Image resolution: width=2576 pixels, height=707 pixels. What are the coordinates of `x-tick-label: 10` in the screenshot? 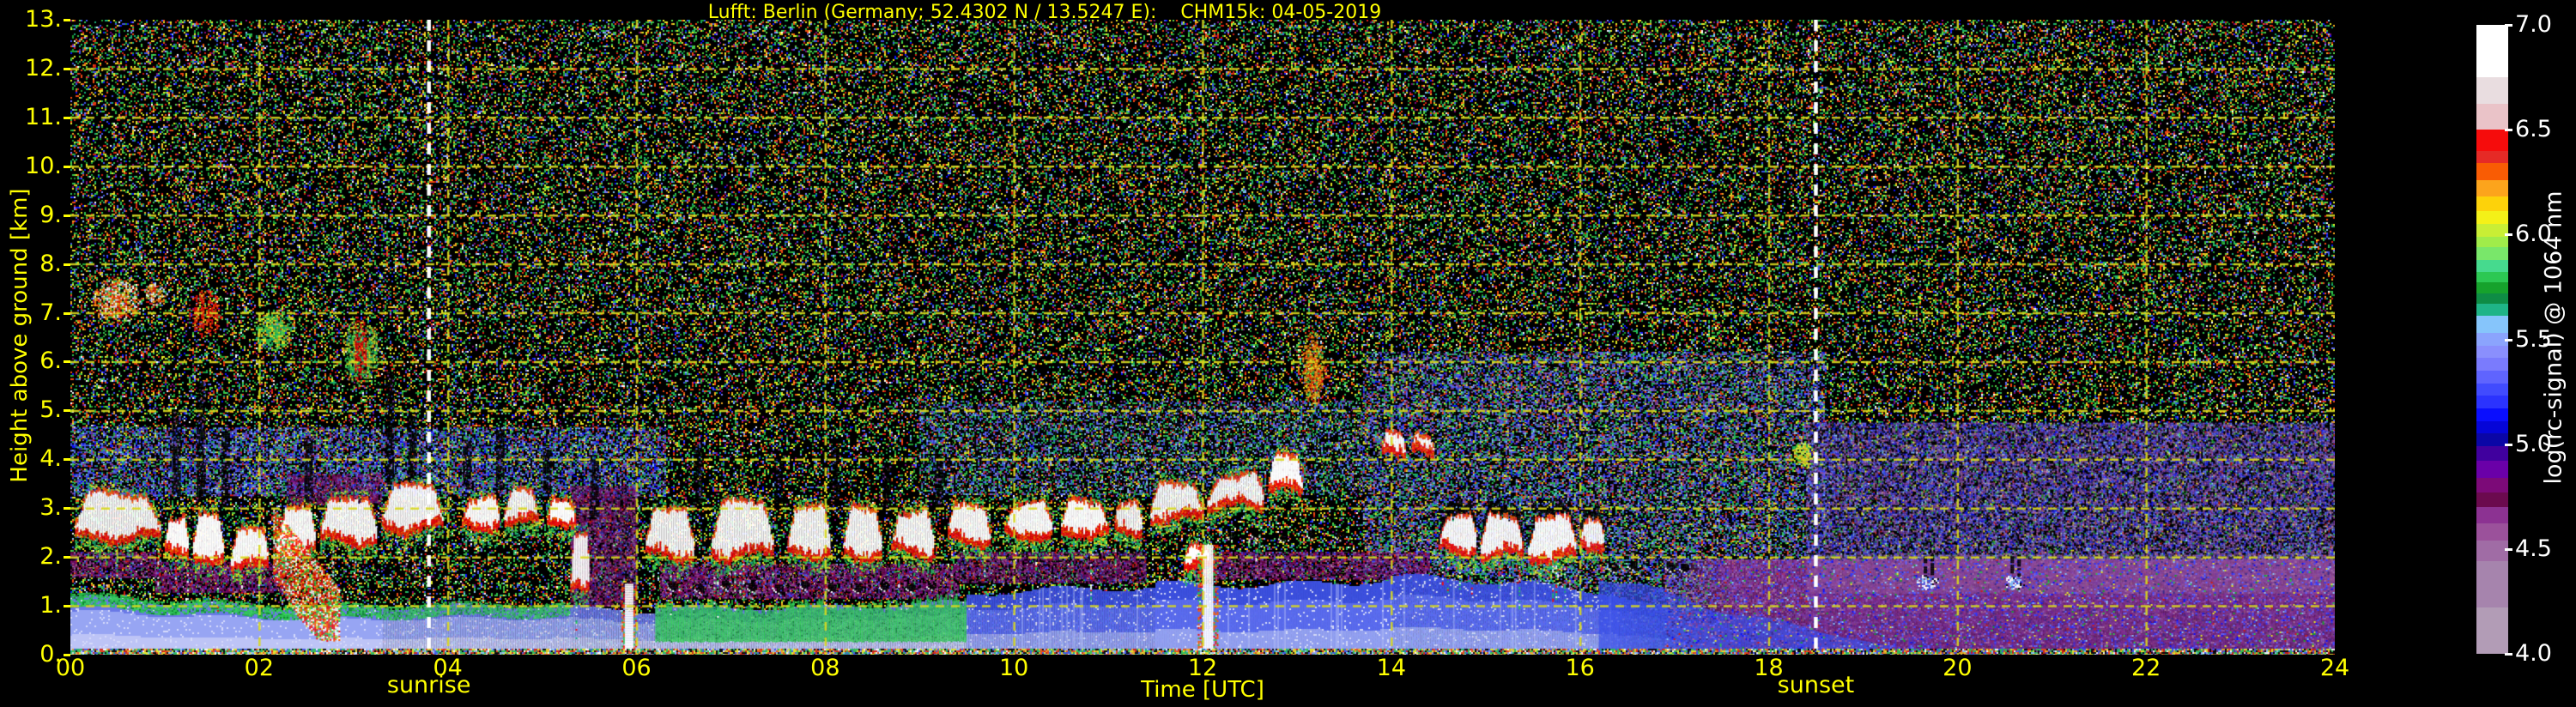 It's located at (1013, 668).